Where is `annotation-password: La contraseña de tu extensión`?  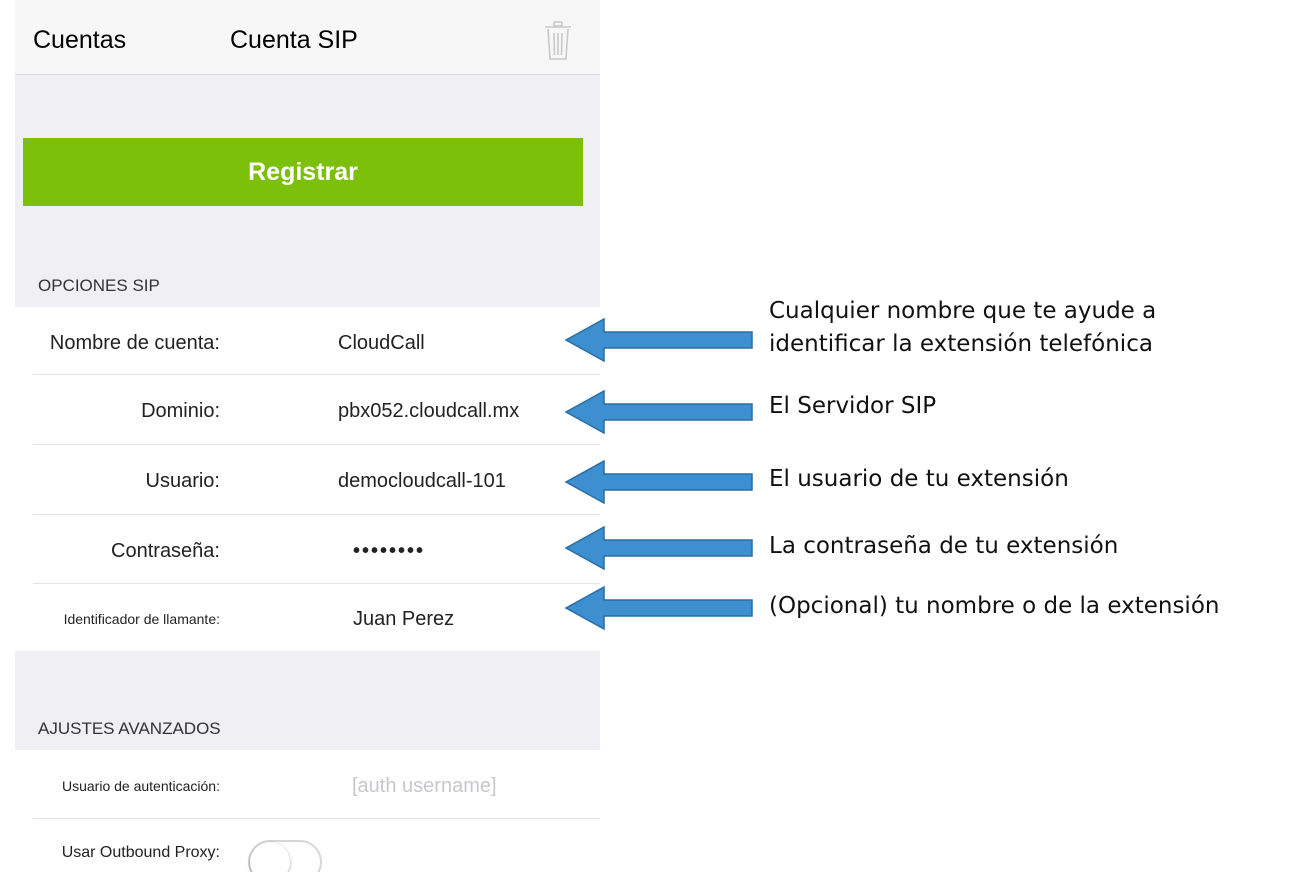 annotation-password: La contraseña de tu extensión is located at coordinates (944, 546).